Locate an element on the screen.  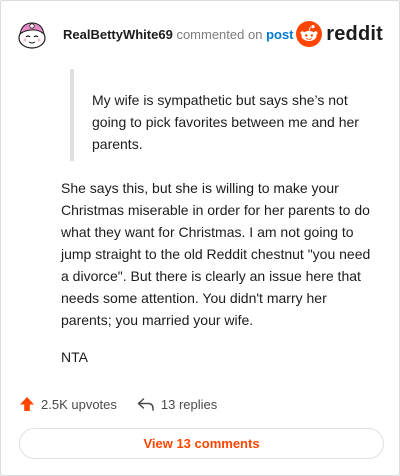
reply-count: 13 replies is located at coordinates (189, 404).